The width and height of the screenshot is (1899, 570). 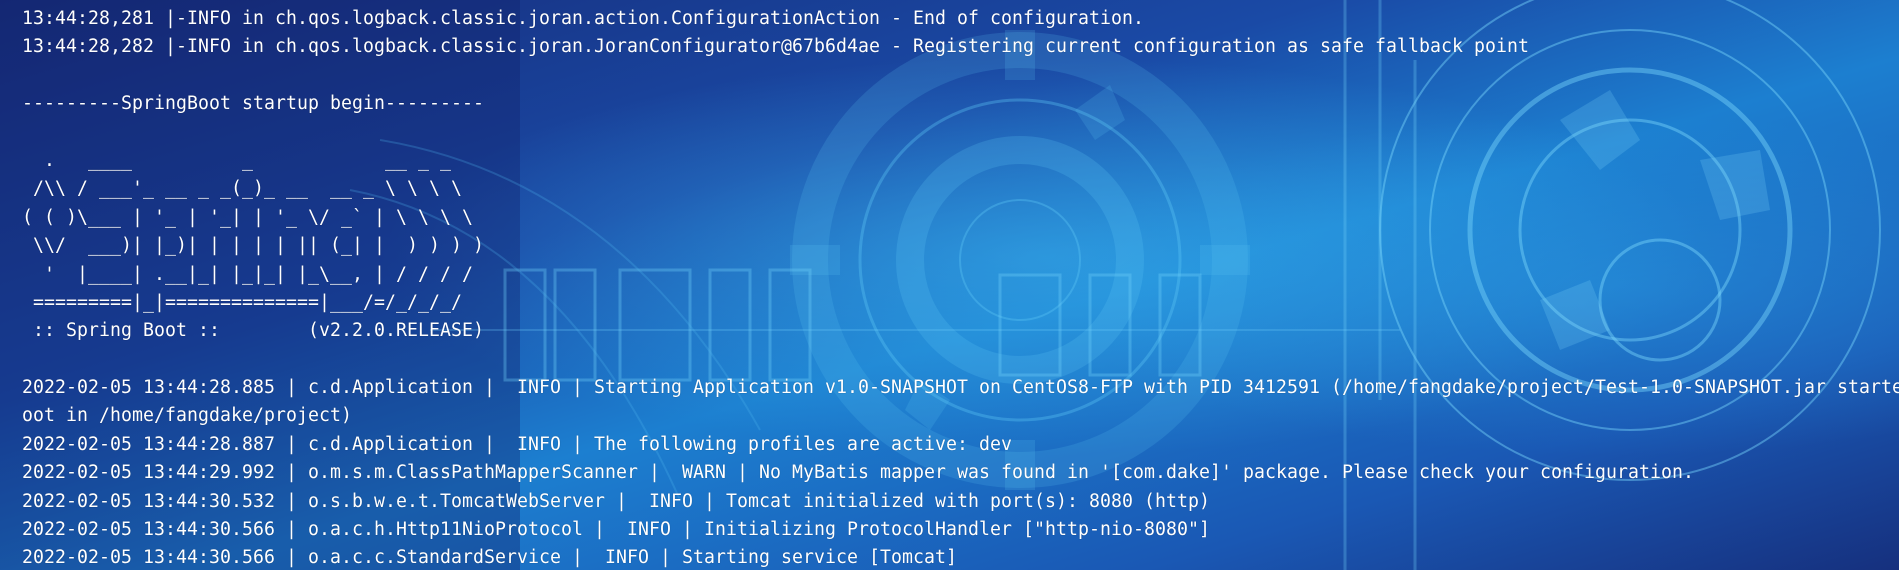 What do you see at coordinates (236, 160) in the screenshot?
I see `ascii-art-line: . ____ _ __ _ _` at bounding box center [236, 160].